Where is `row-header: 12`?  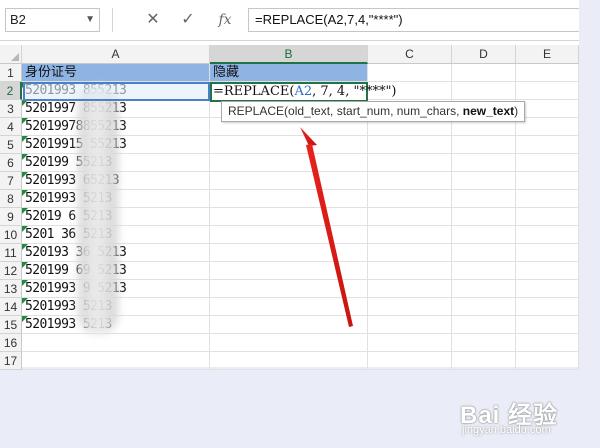 row-header: 12 is located at coordinates (11, 271).